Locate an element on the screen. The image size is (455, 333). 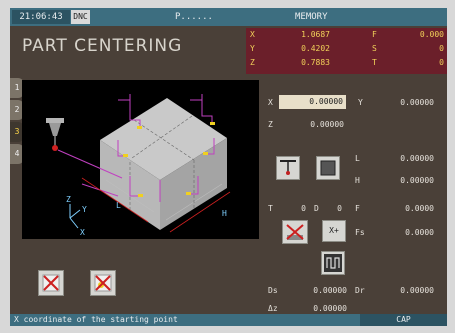
h-value-field: 0.00000 is located at coordinates (408, 180).